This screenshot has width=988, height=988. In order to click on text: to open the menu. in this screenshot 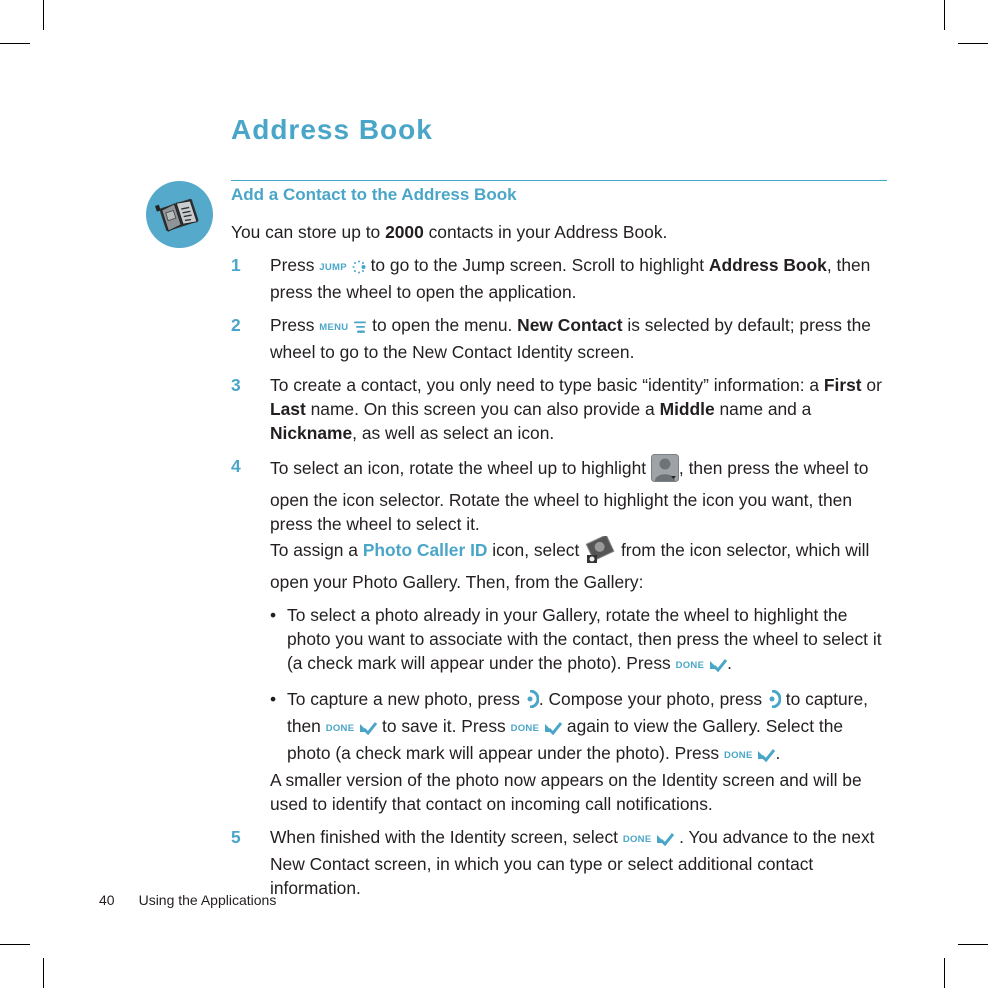, I will do `click(442, 325)`.